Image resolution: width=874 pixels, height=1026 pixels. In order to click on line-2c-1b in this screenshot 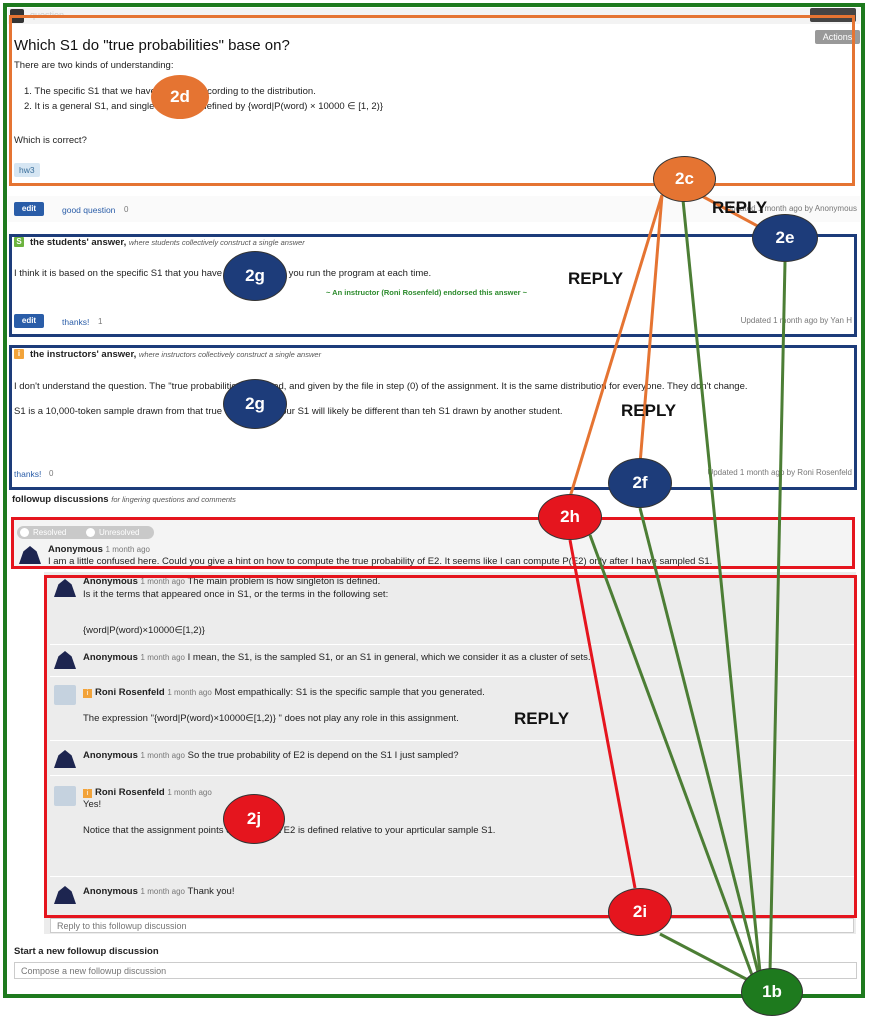, I will do `click(721, 586)`.